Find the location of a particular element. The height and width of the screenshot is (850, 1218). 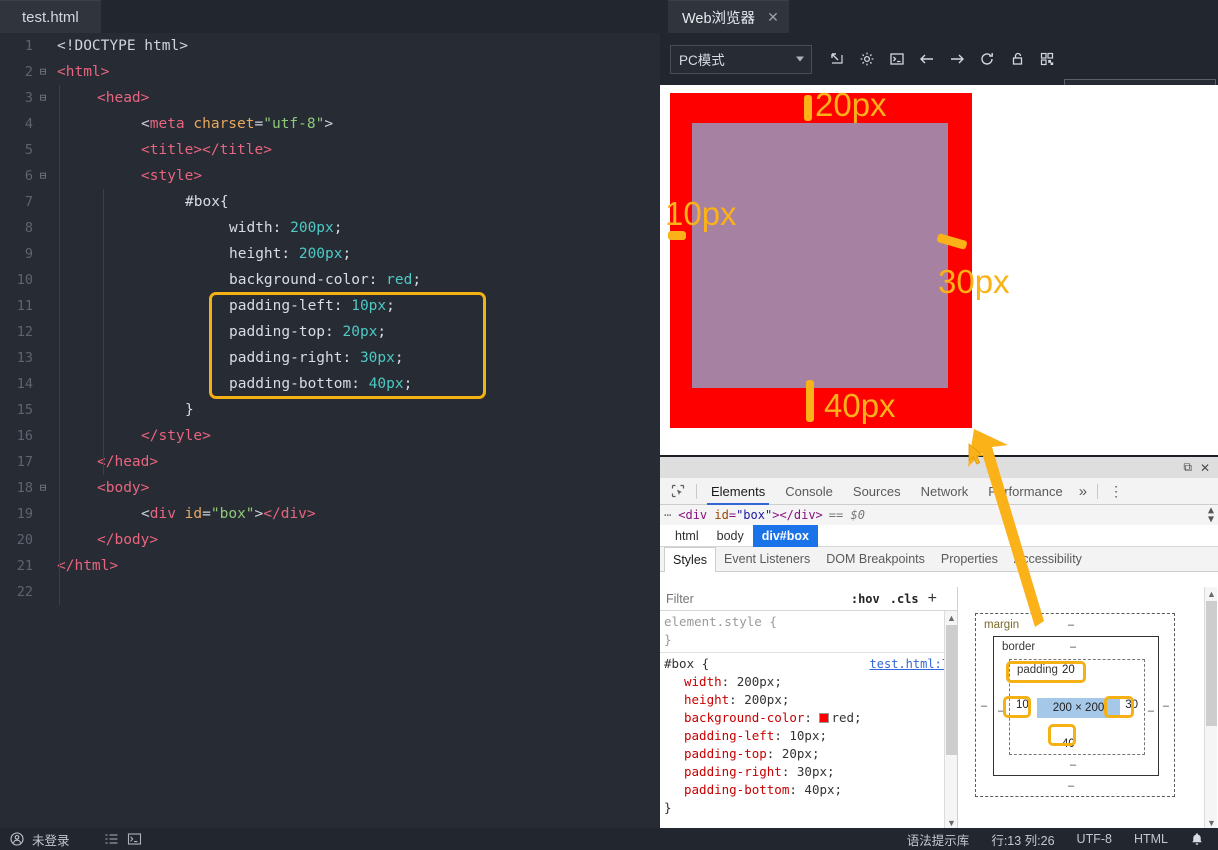

padding-bottom-value: 40 is located at coordinates (1068, 744).